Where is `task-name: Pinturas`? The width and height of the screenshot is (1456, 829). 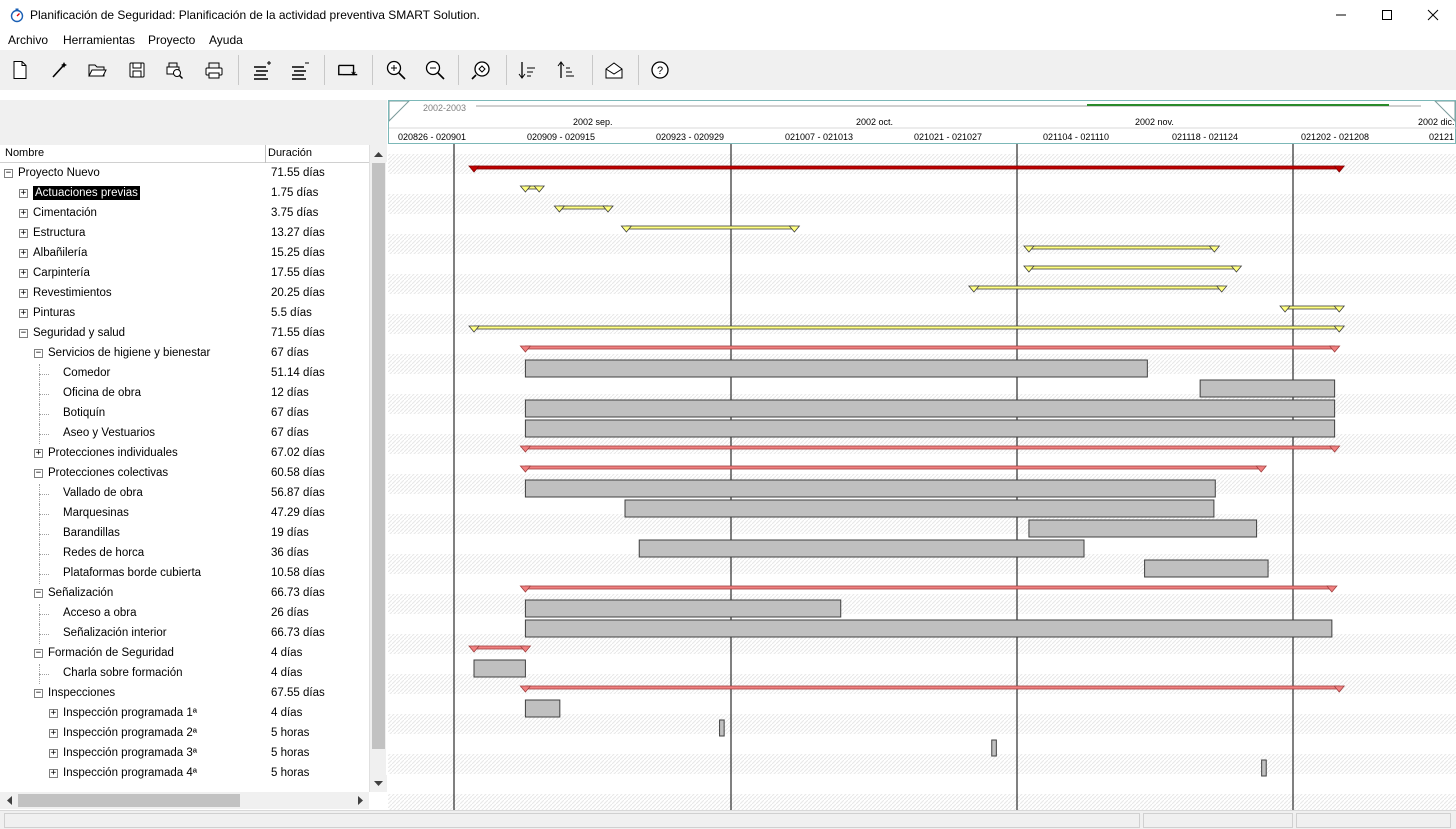 task-name: Pinturas is located at coordinates (54, 313).